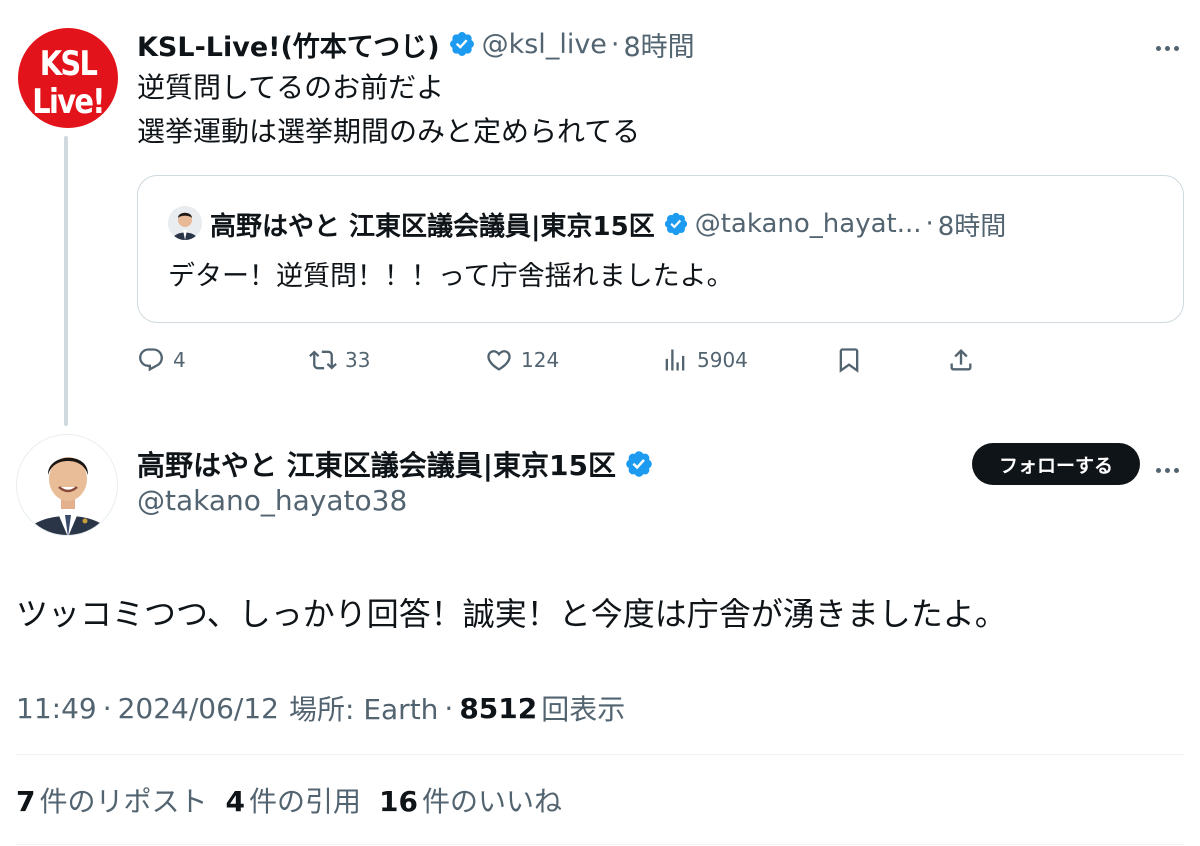 The height and width of the screenshot is (846, 1200). I want to click on main-tweet-text: ツッコミつつ、しっかり回答！誠実！と今度は庁舎が湧きましたよ。, so click(511, 614).